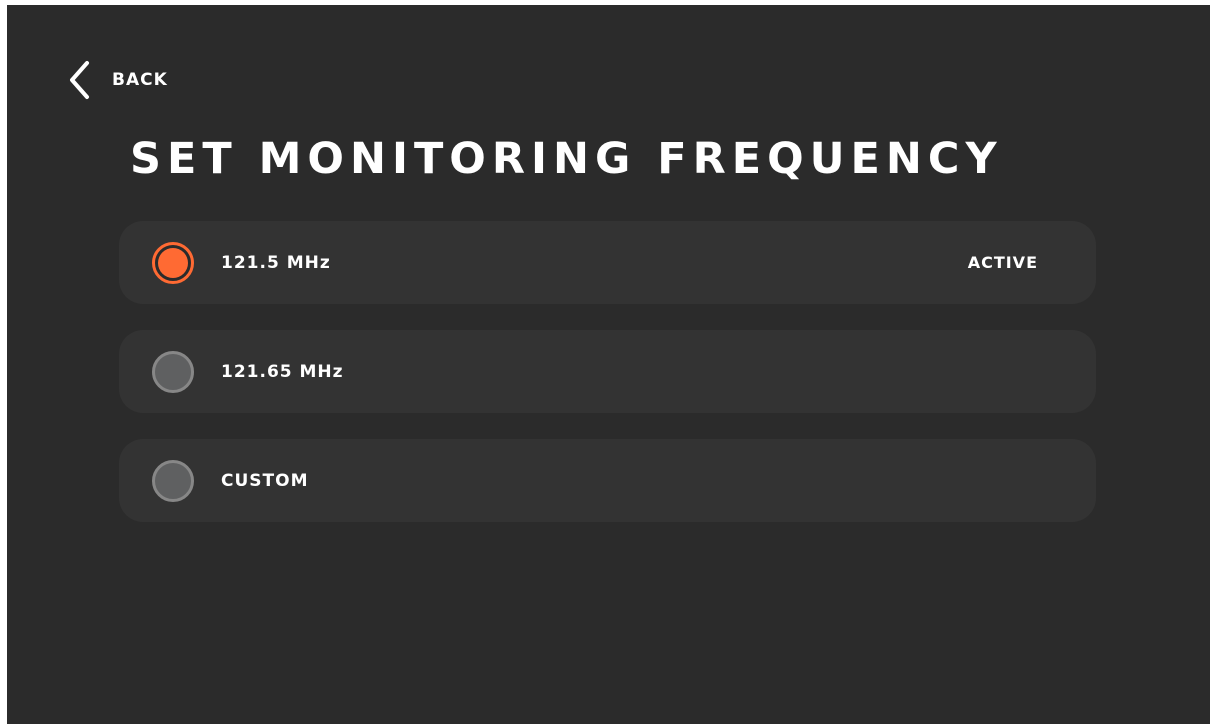 The image size is (1210, 724). I want to click on back-label: BACK, so click(140, 80).